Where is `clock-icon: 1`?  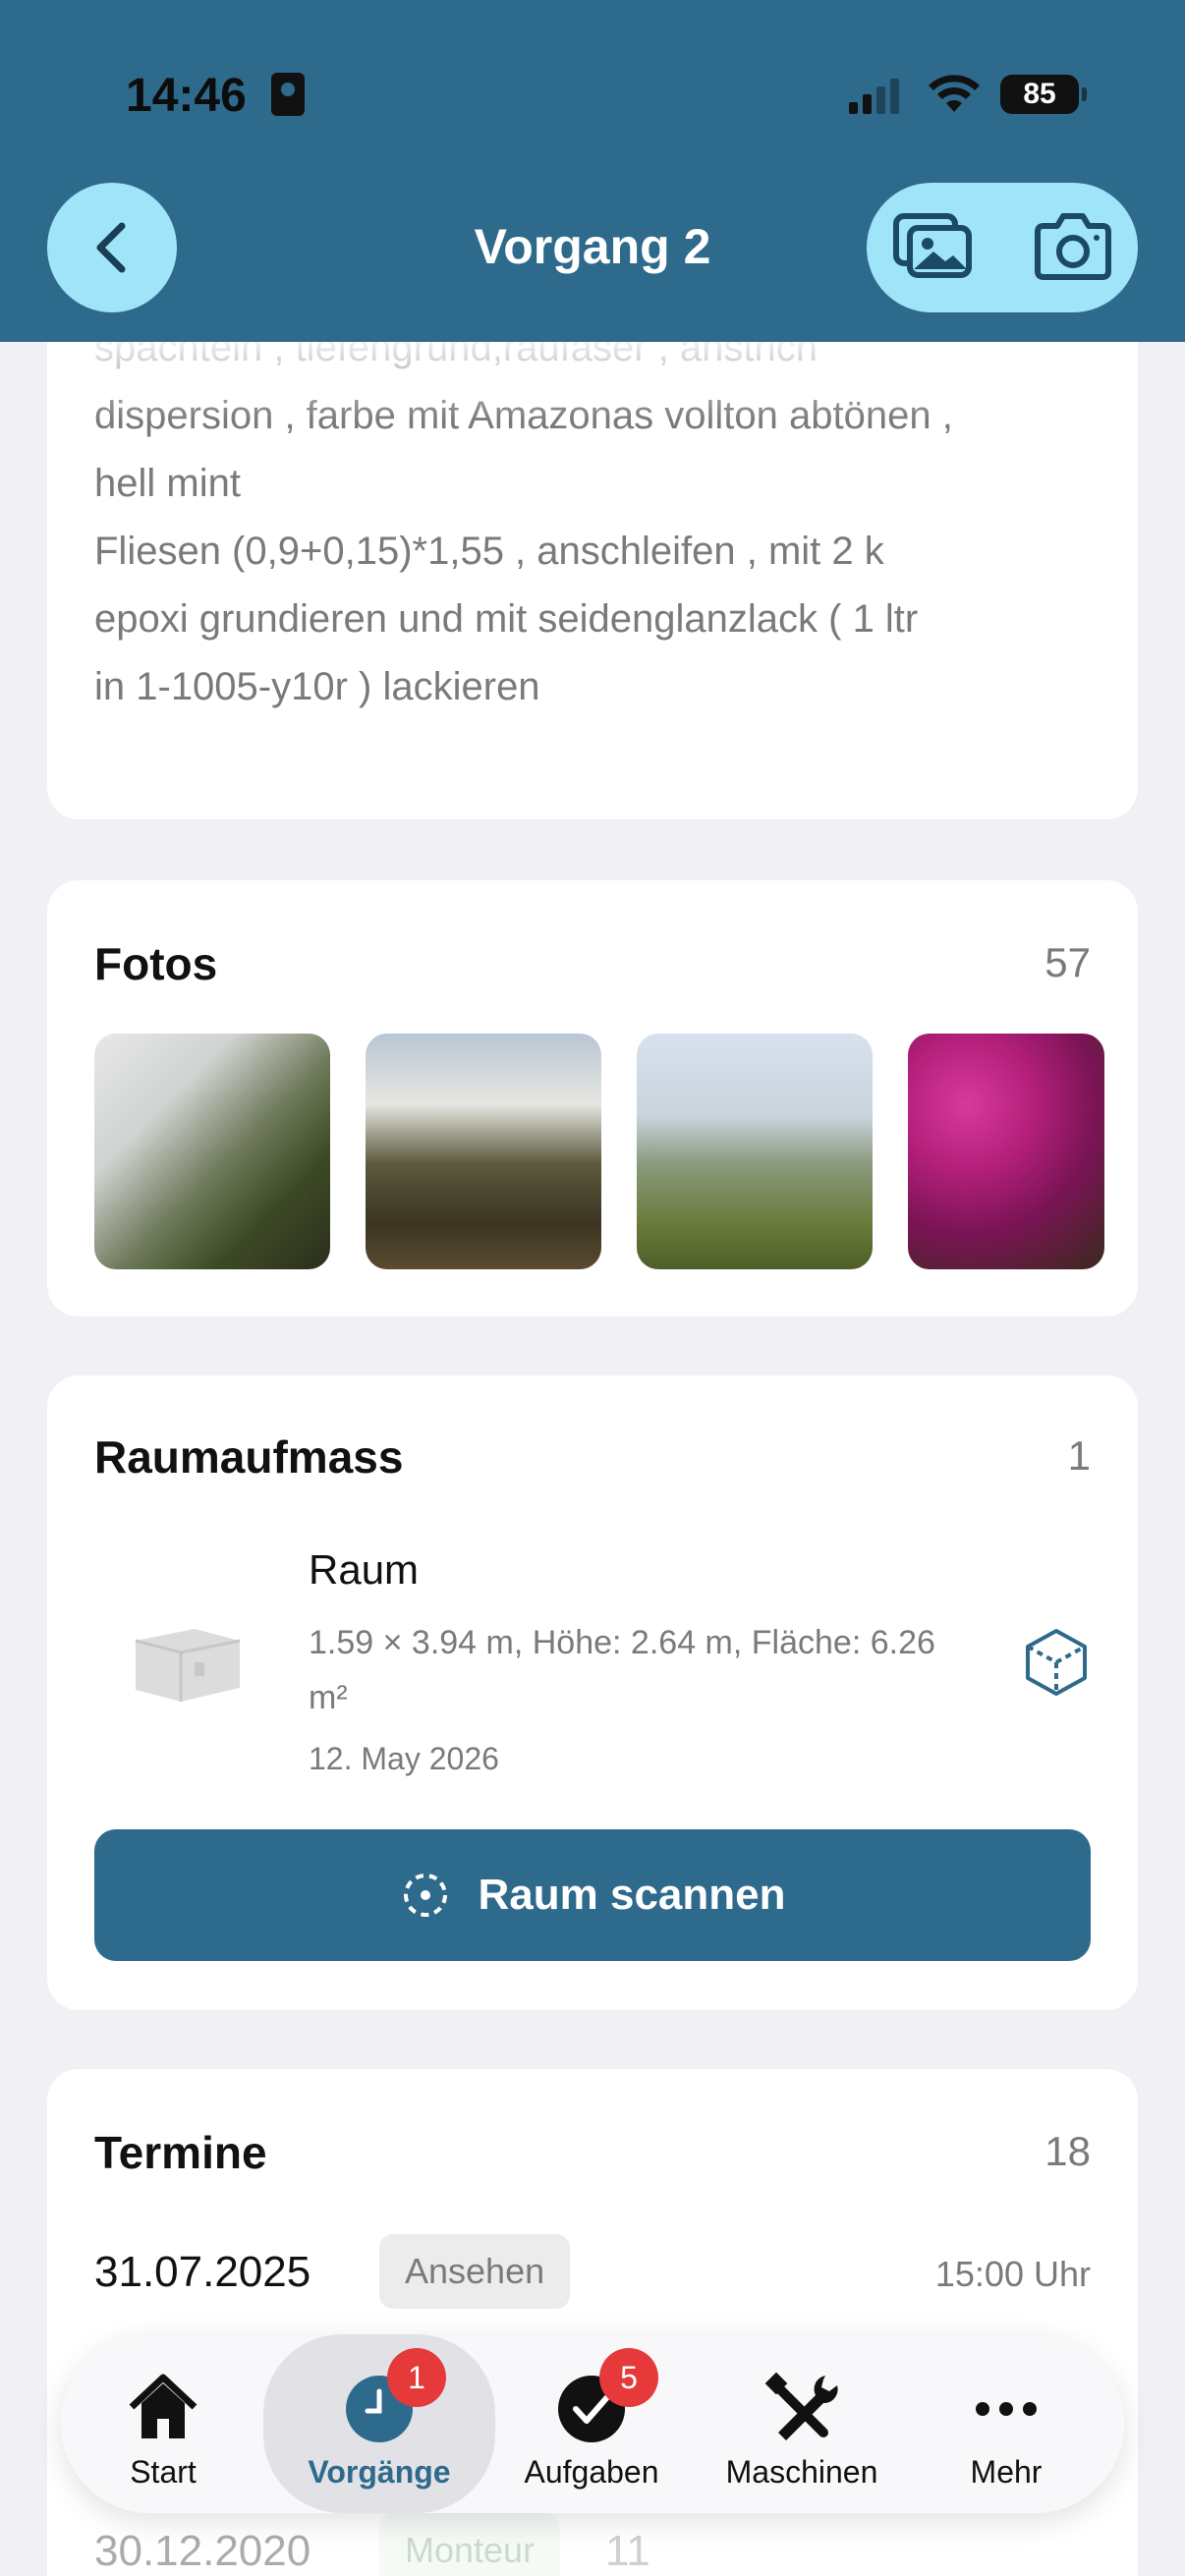
clock-icon: 1 is located at coordinates (393, 2397).